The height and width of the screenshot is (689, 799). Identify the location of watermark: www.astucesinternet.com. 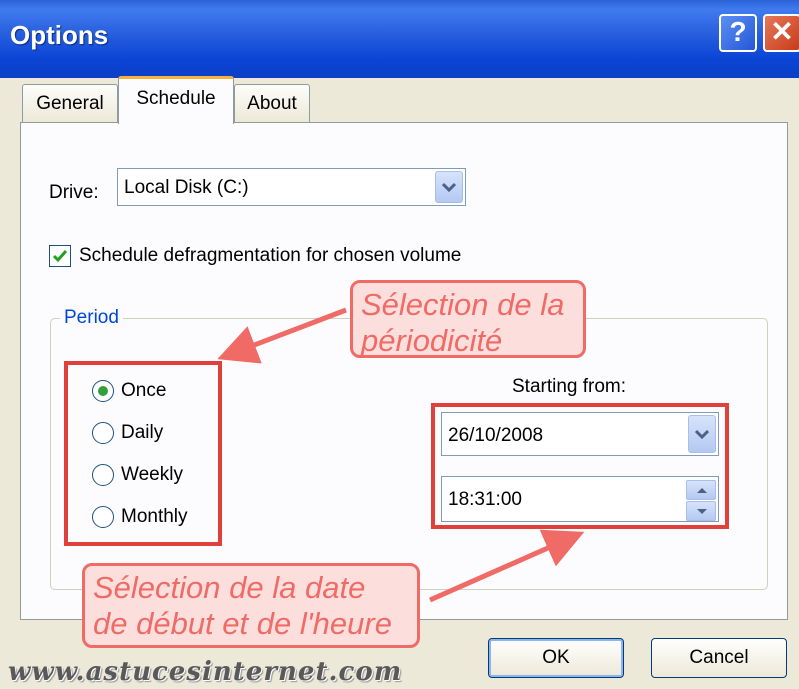
(205, 672).